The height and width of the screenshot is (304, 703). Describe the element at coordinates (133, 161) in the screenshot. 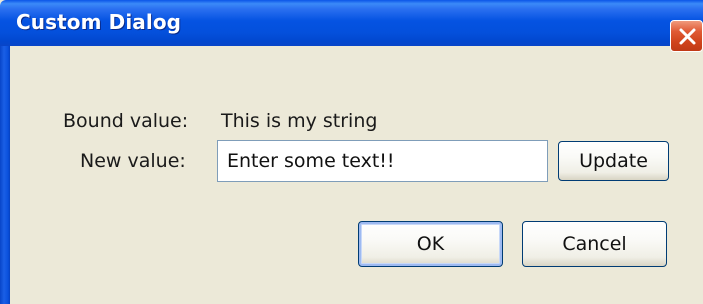

I see `new-value-label: New value:` at that location.